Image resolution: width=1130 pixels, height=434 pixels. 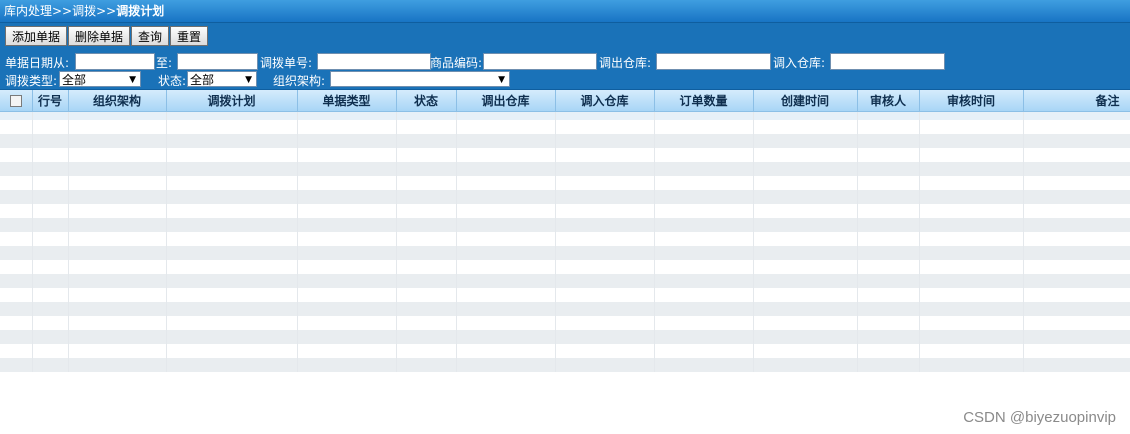 I want to click on add-document-button: 添加单据, so click(x=36, y=36).